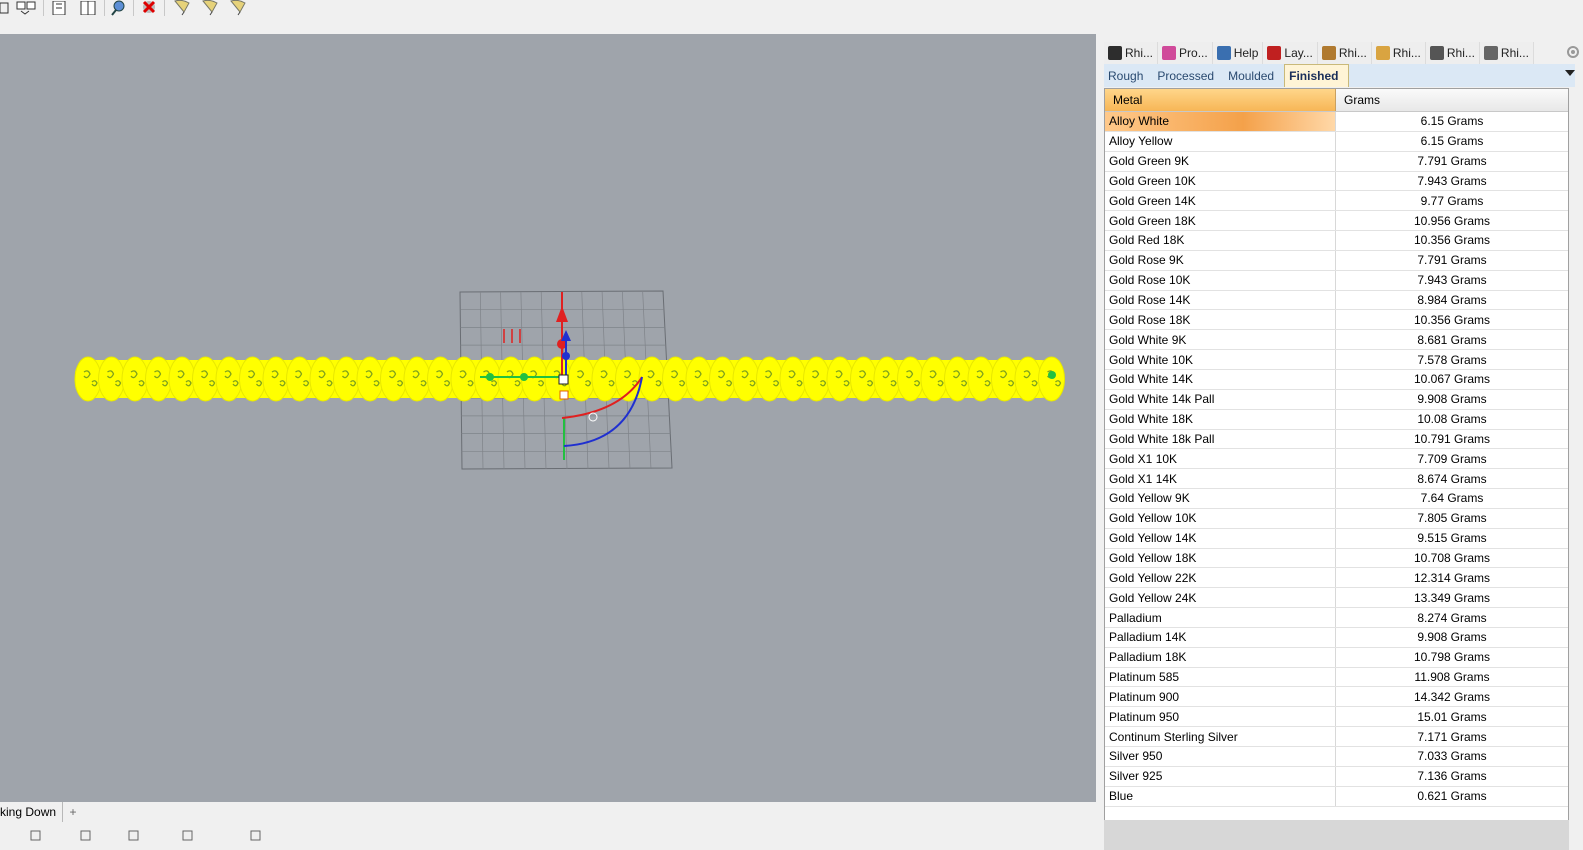  Describe the element at coordinates (1336, 618) in the screenshot. I see `table-row: Palladium 8.274 Grams` at that location.